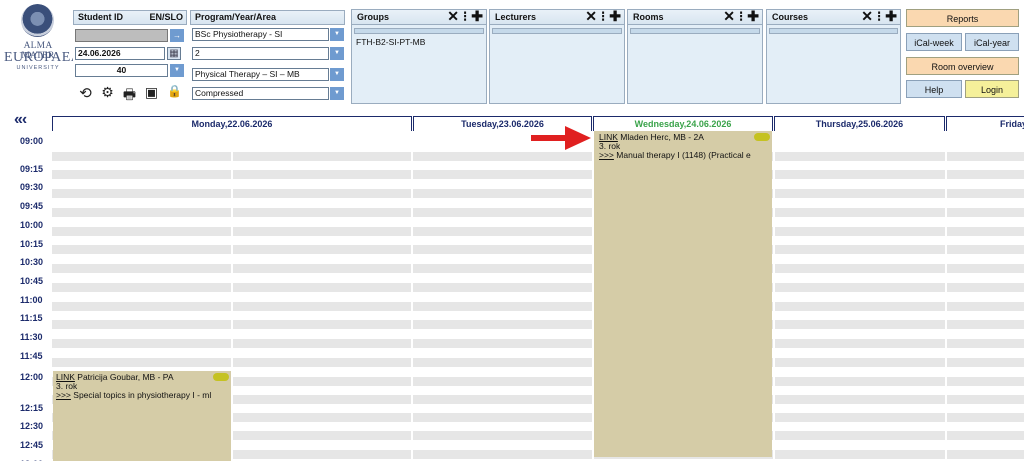  What do you see at coordinates (610, 146) in the screenshot?
I see `event-year: 3. rok` at bounding box center [610, 146].